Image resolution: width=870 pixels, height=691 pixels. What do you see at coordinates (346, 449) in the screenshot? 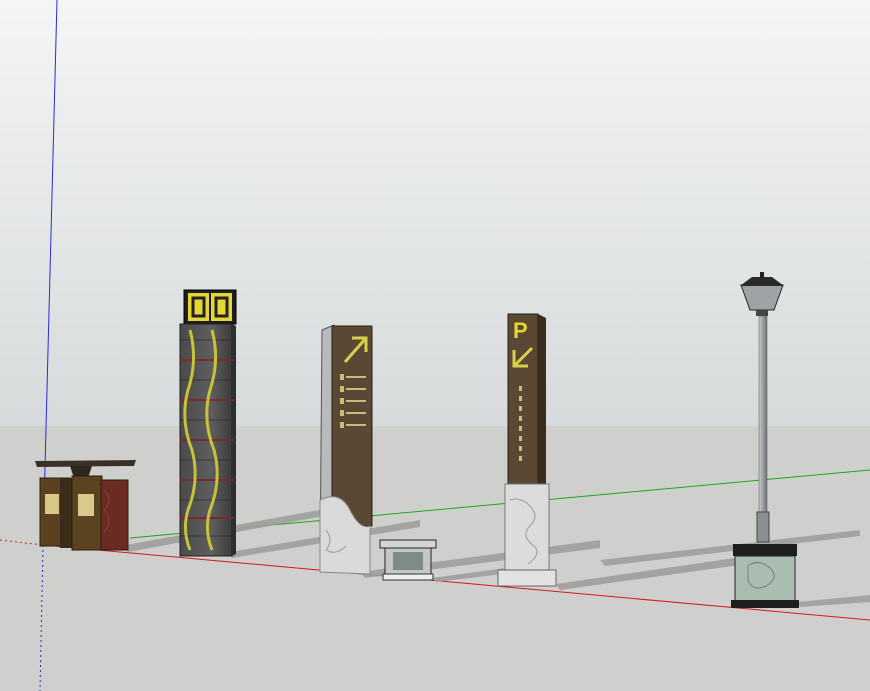
I see `directory-sign-icon` at bounding box center [346, 449].